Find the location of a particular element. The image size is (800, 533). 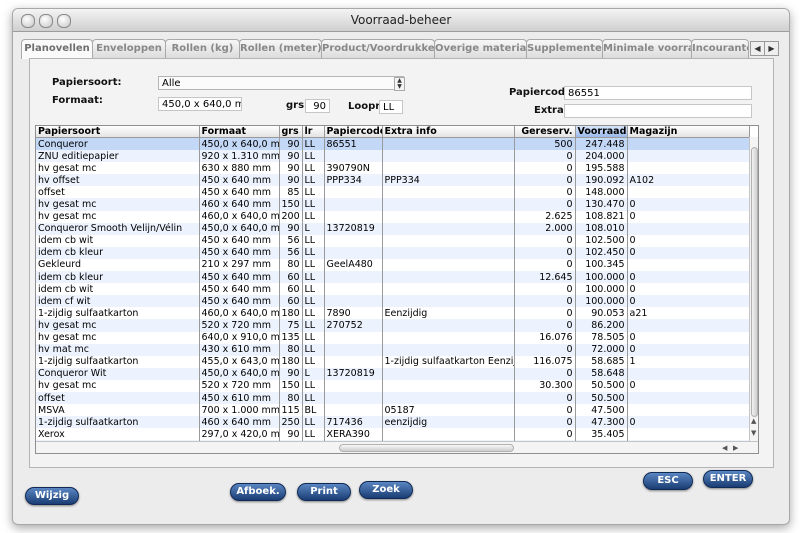

formaat-field: 450,0 x 640,0 mm is located at coordinates (200, 104).